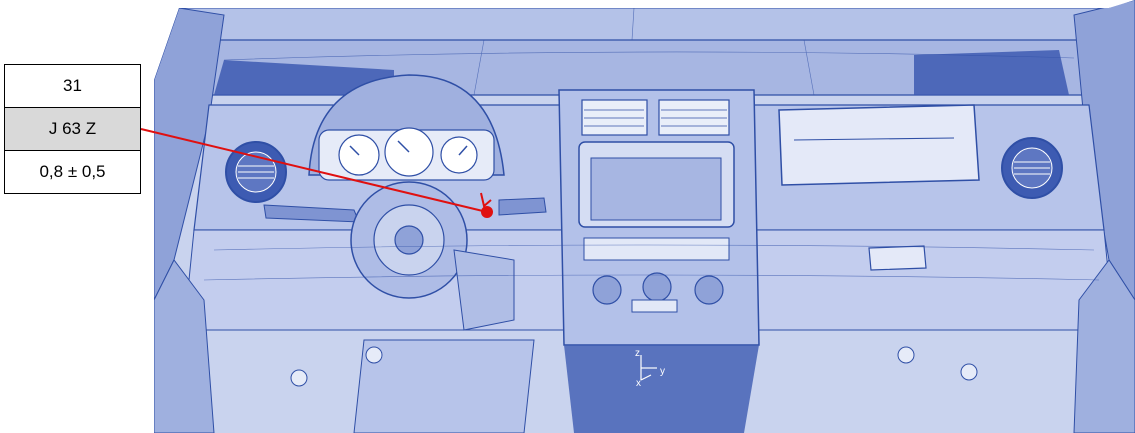 This screenshot has height=433, width=1135. Describe the element at coordinates (662, 371) in the screenshot. I see `axis-y-label: y` at that location.